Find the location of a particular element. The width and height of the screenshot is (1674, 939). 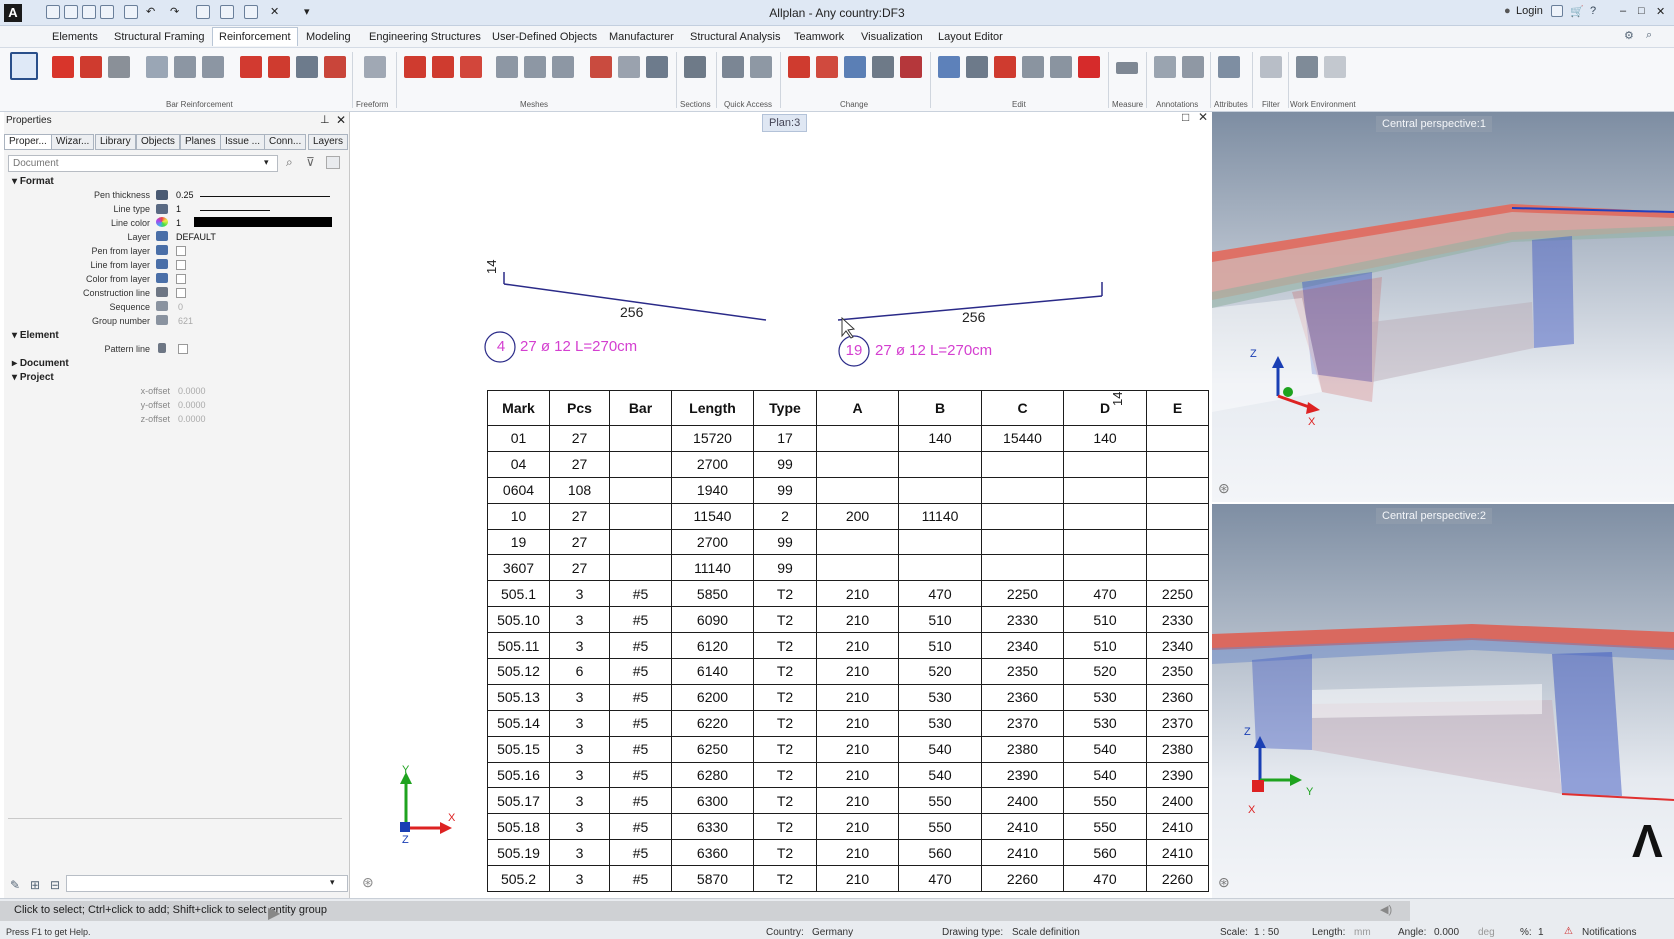

tab-elements: Elements is located at coordinates (75, 37).